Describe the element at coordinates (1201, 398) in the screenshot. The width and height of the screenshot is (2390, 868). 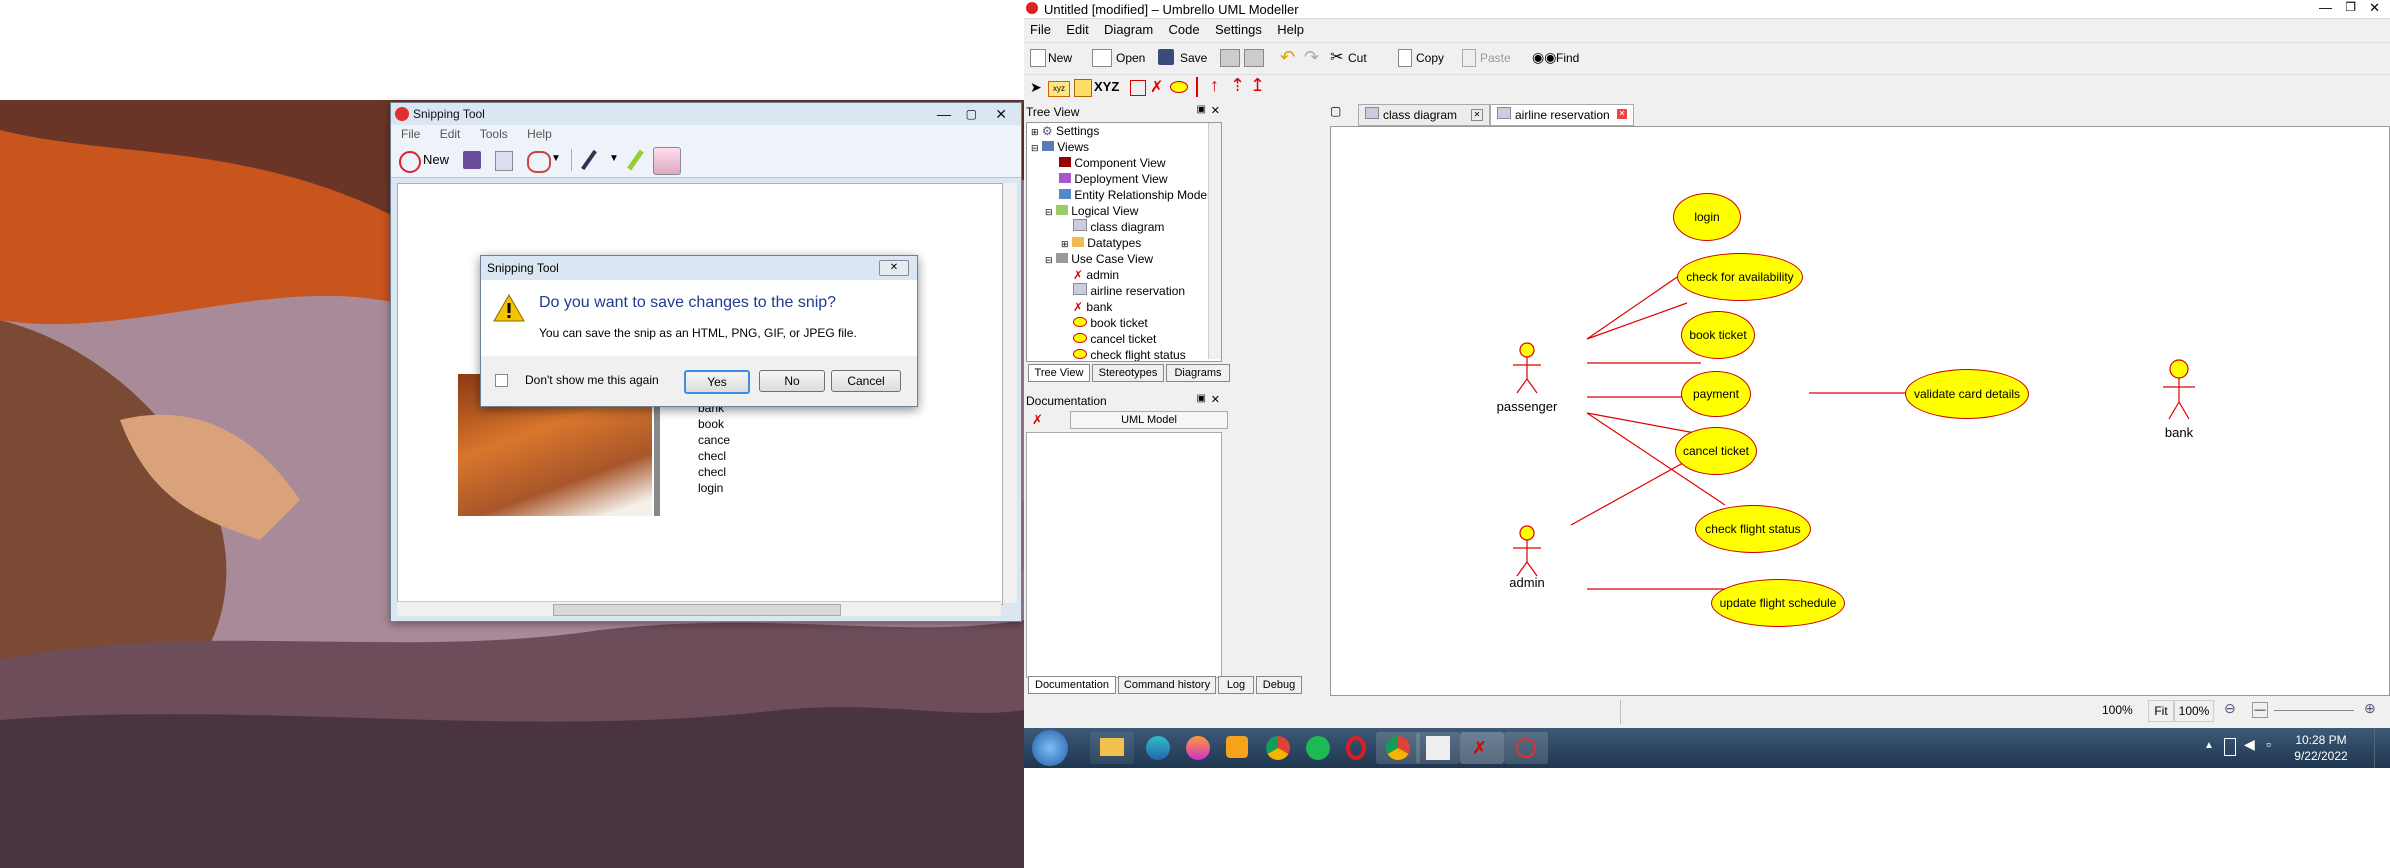
I see `doc-float-icon: ▣` at that location.